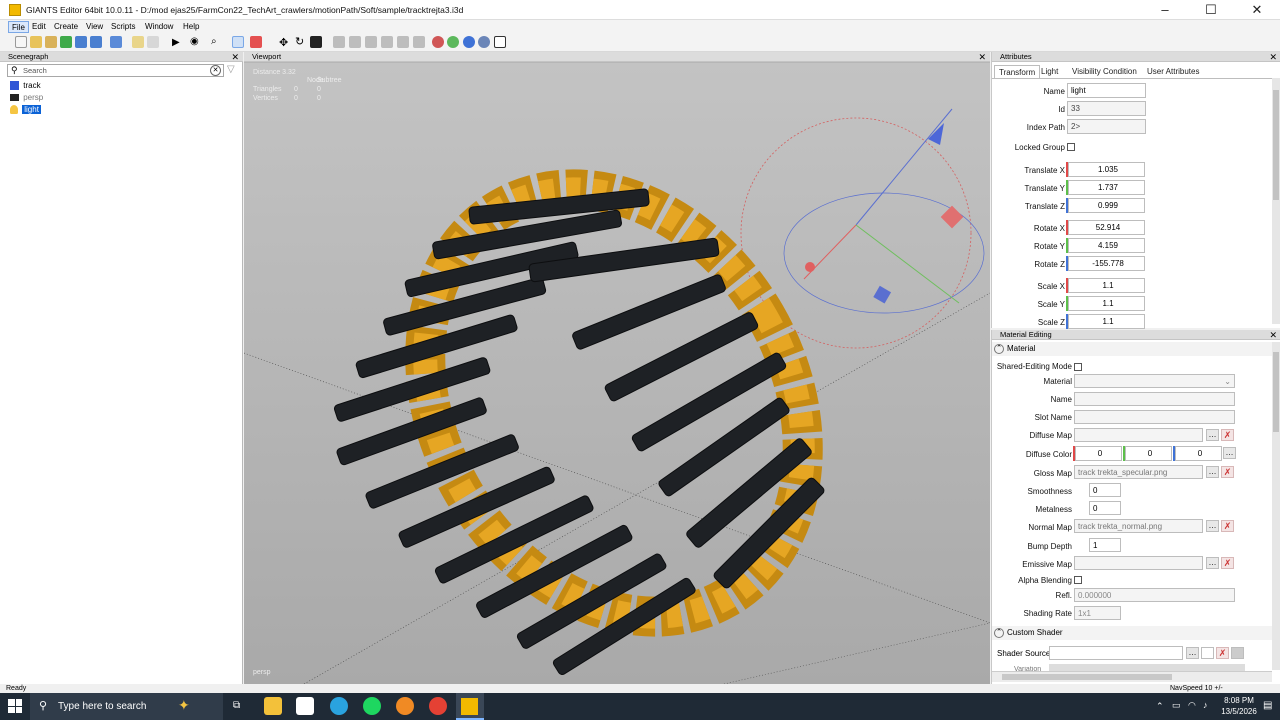  I want to click on tray-chevron-icon: ⌃, so click(1160, 706).